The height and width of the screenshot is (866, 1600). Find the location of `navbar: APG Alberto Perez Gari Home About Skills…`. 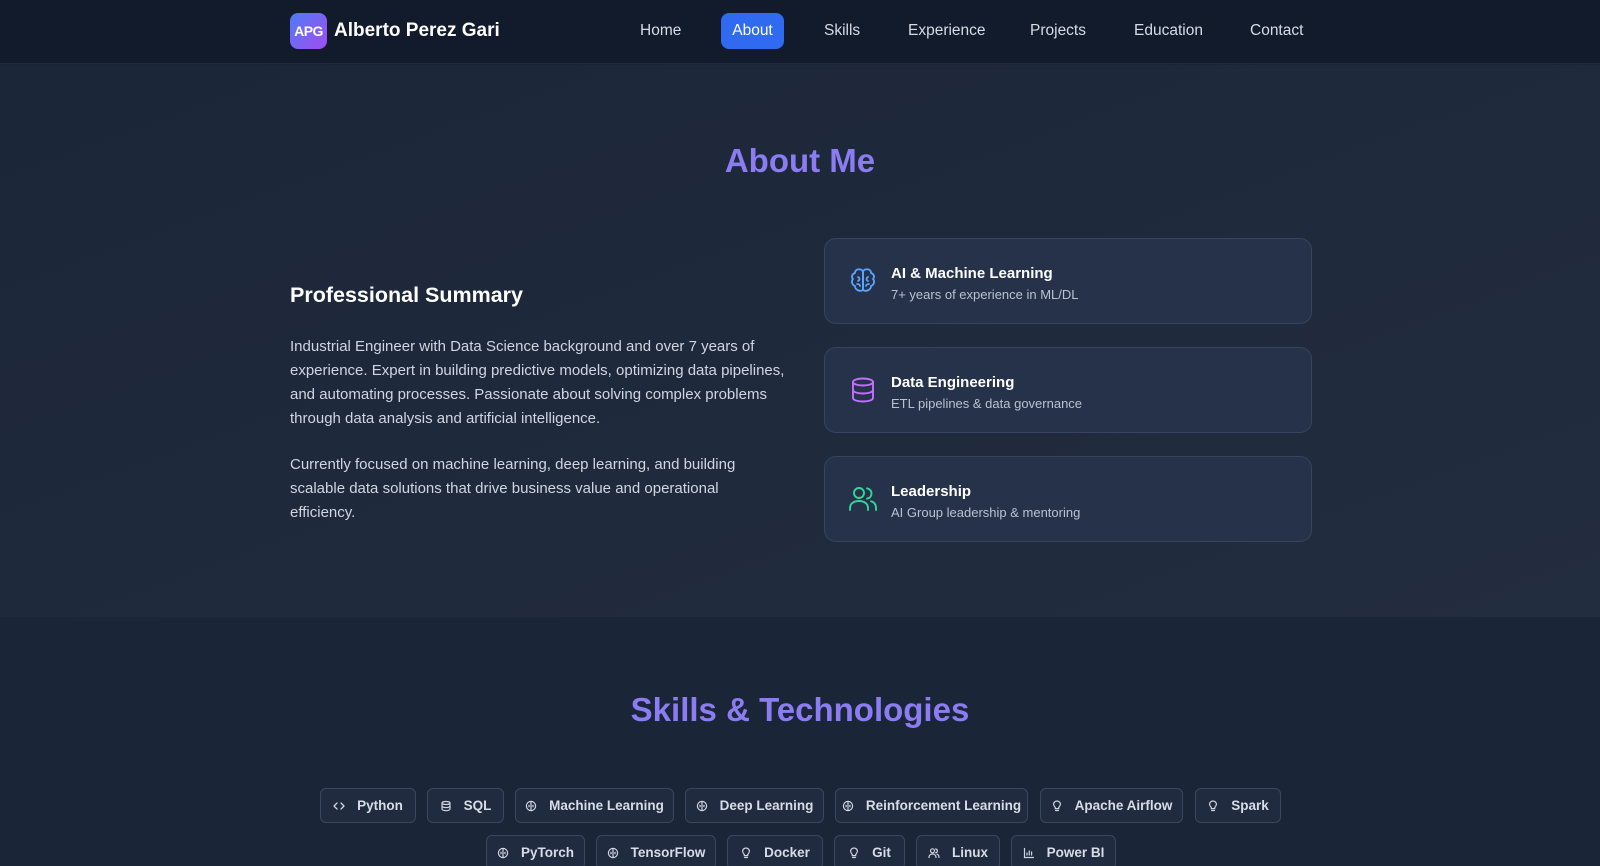

navbar: APG Alberto Perez Gari Home About Skills… is located at coordinates (800, 32).